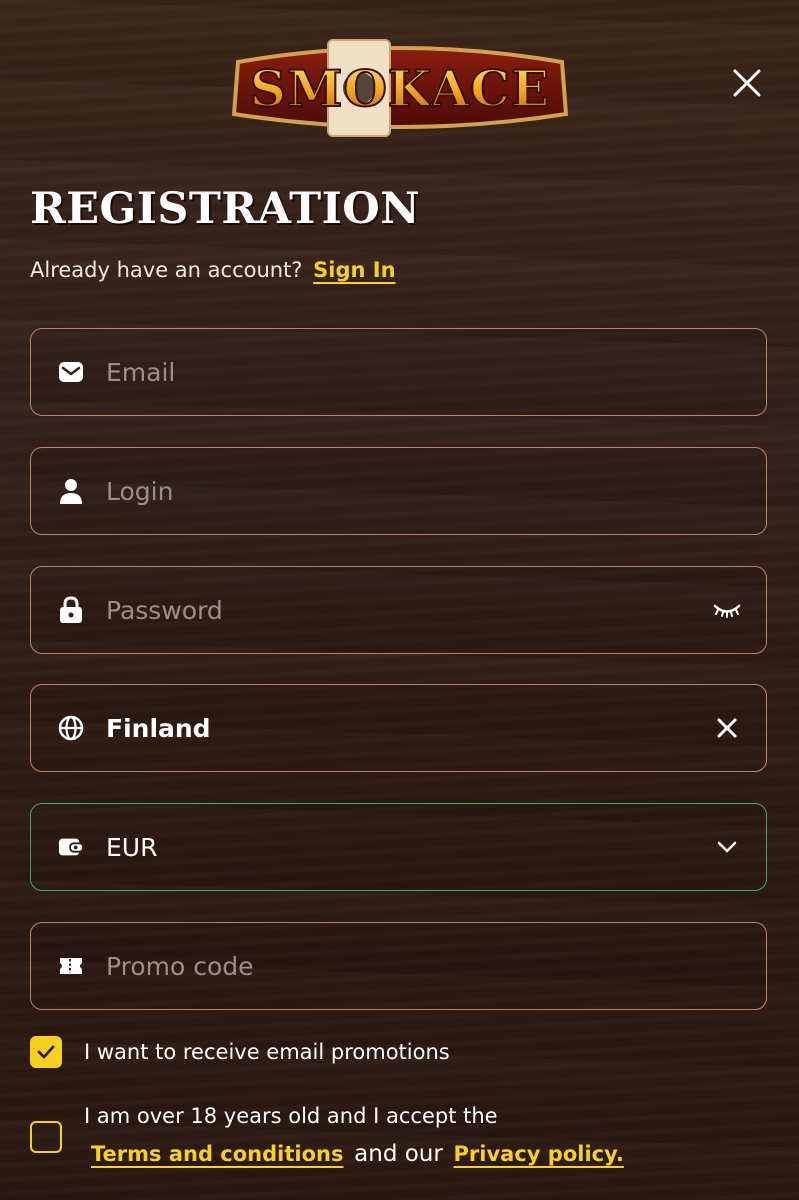  I want to click on login-field: Login, so click(398, 491).